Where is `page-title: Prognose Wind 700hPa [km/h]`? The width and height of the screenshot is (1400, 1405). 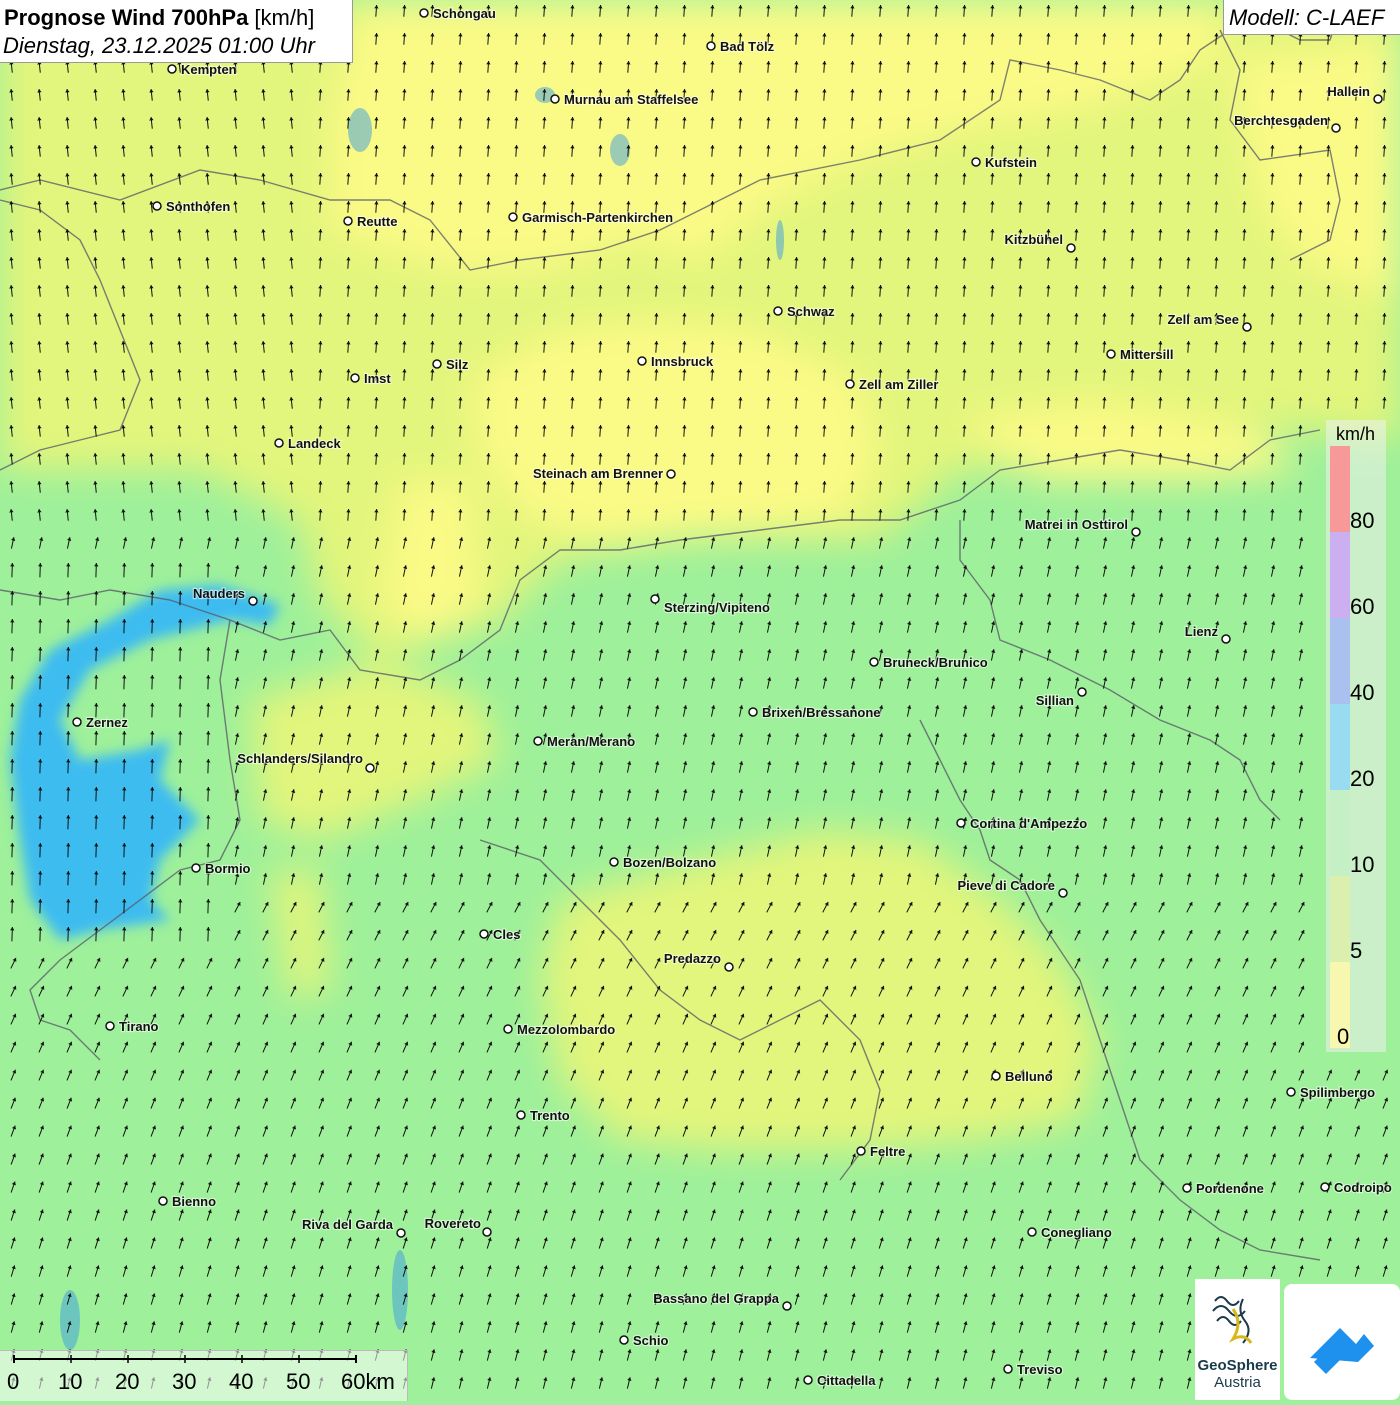 page-title: Prognose Wind 700hPa [km/h] is located at coordinates (159, 18).